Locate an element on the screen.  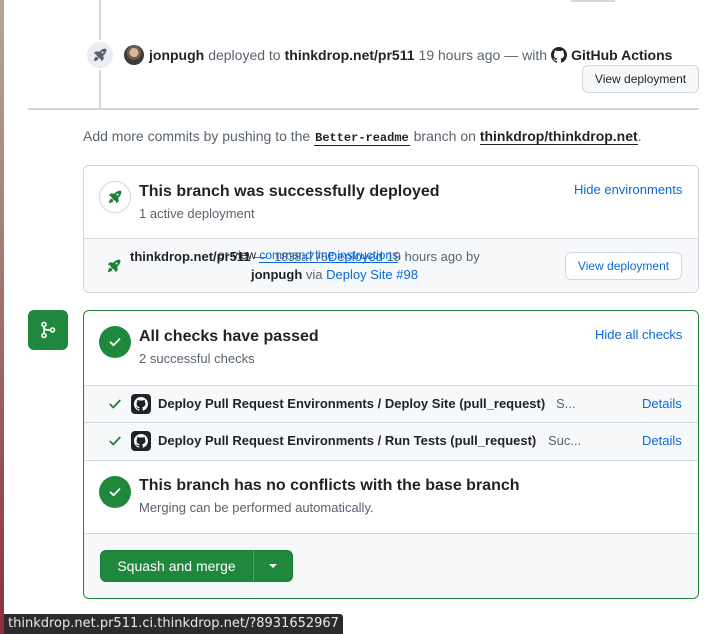
view-environment-deployment-button: View deployment is located at coordinates (623, 266).